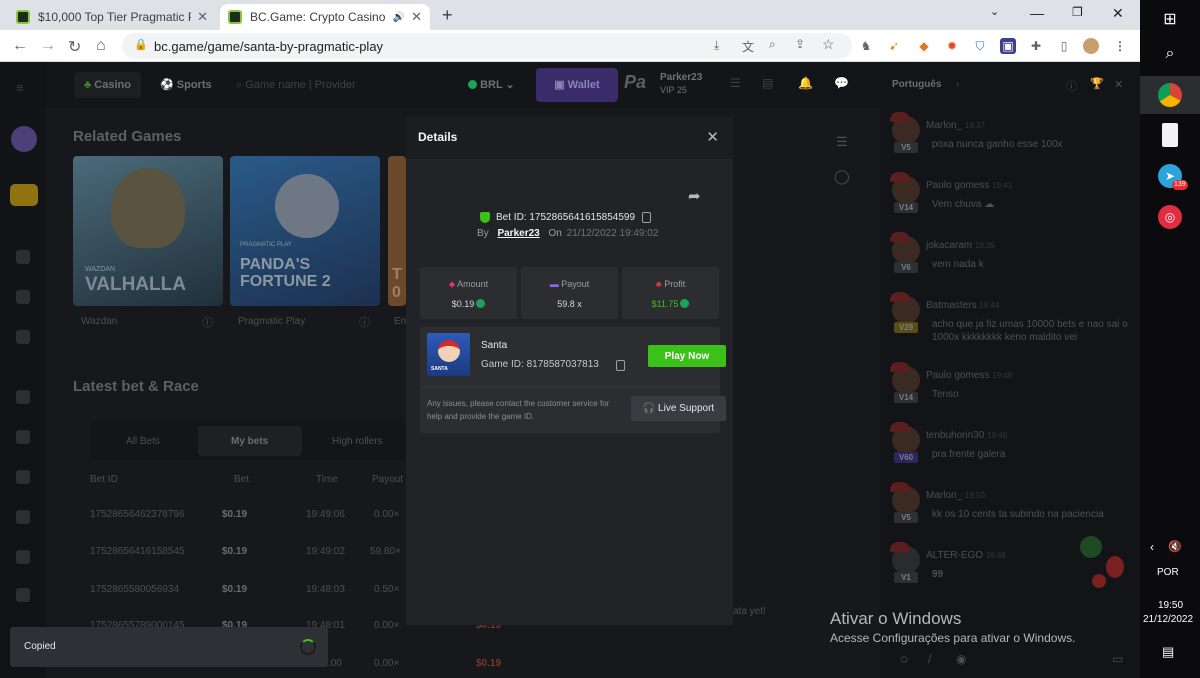  Describe the element at coordinates (767, 83) in the screenshot. I see `inbox-icon: ▤` at that location.